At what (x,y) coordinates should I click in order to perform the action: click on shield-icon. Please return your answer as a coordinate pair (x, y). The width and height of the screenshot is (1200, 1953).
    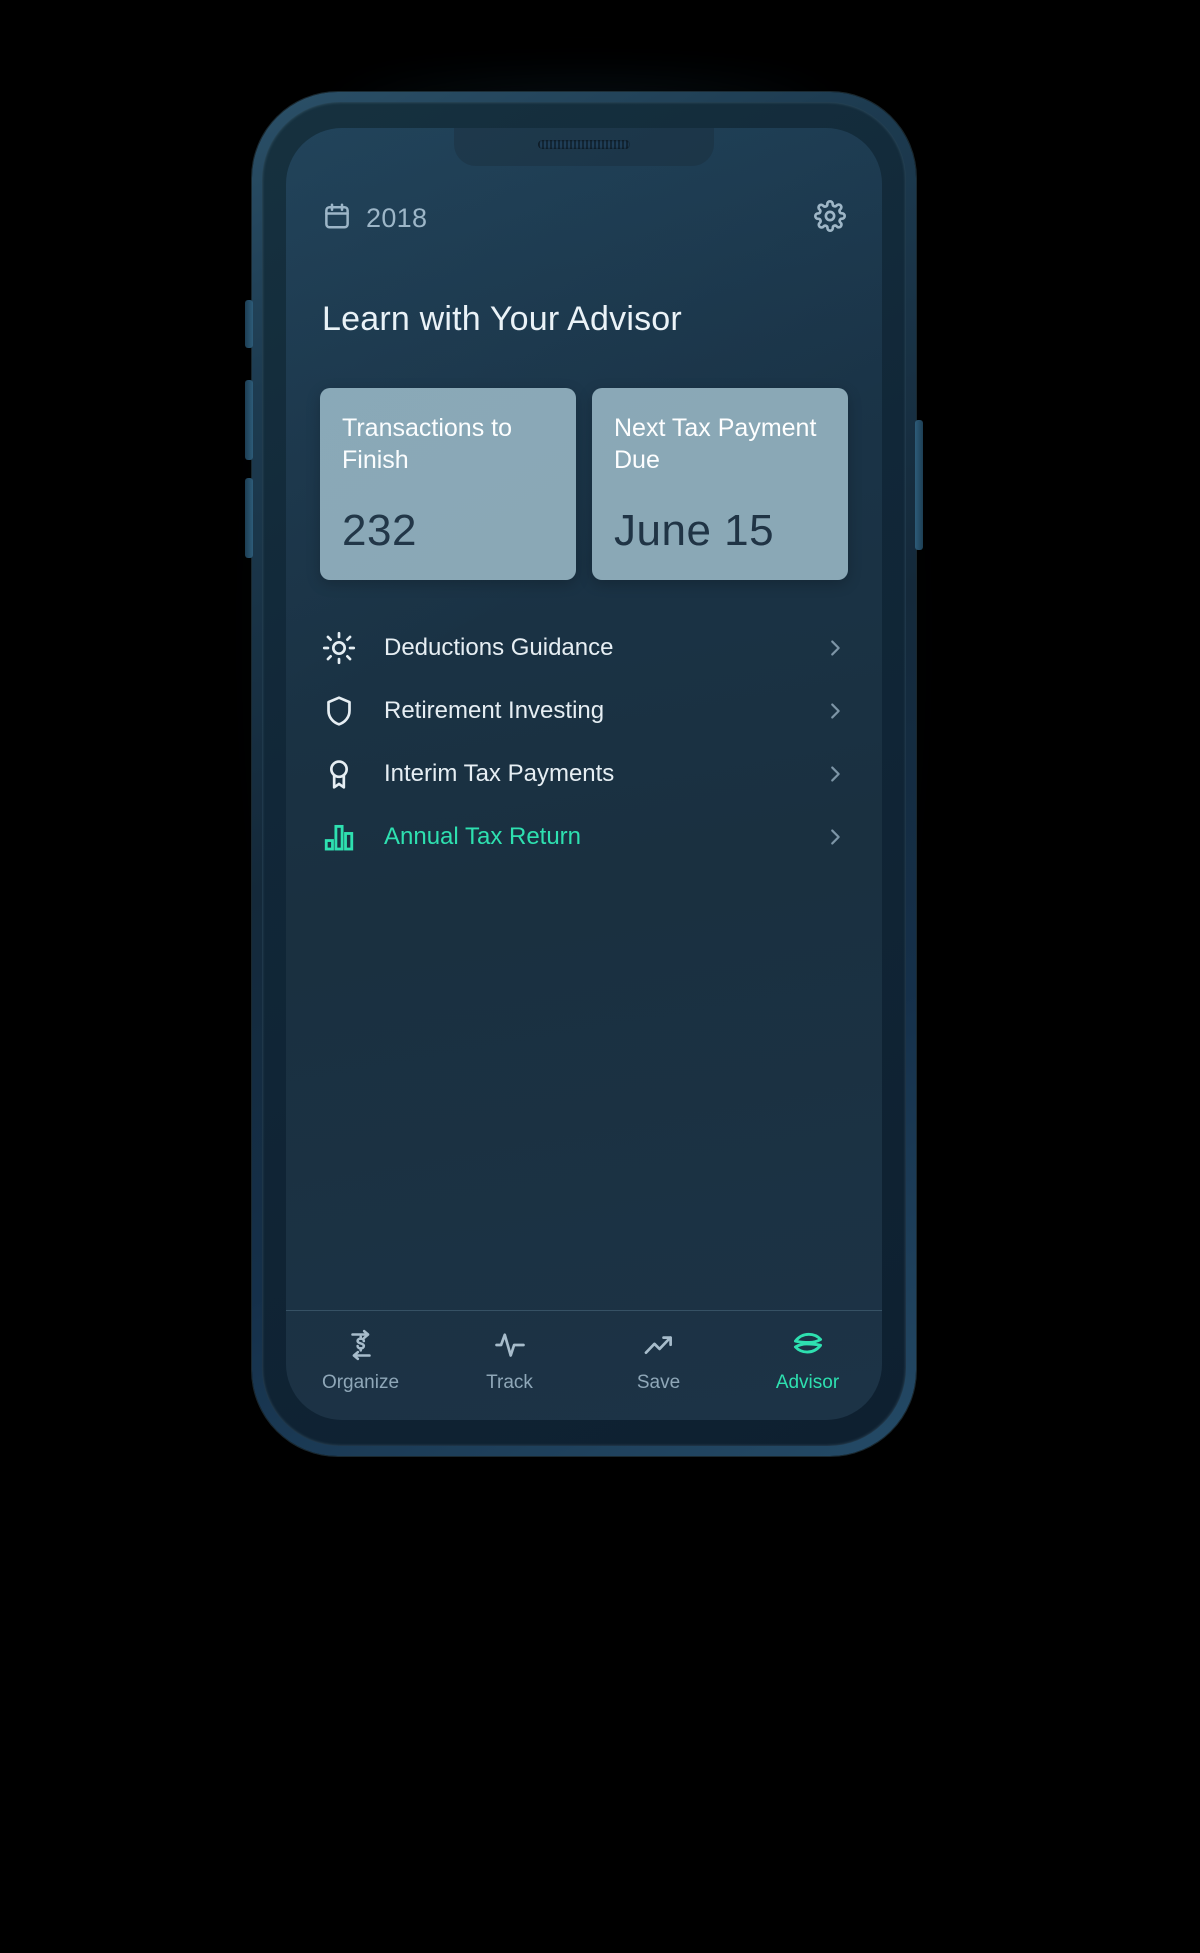
    Looking at the image, I should click on (353, 711).